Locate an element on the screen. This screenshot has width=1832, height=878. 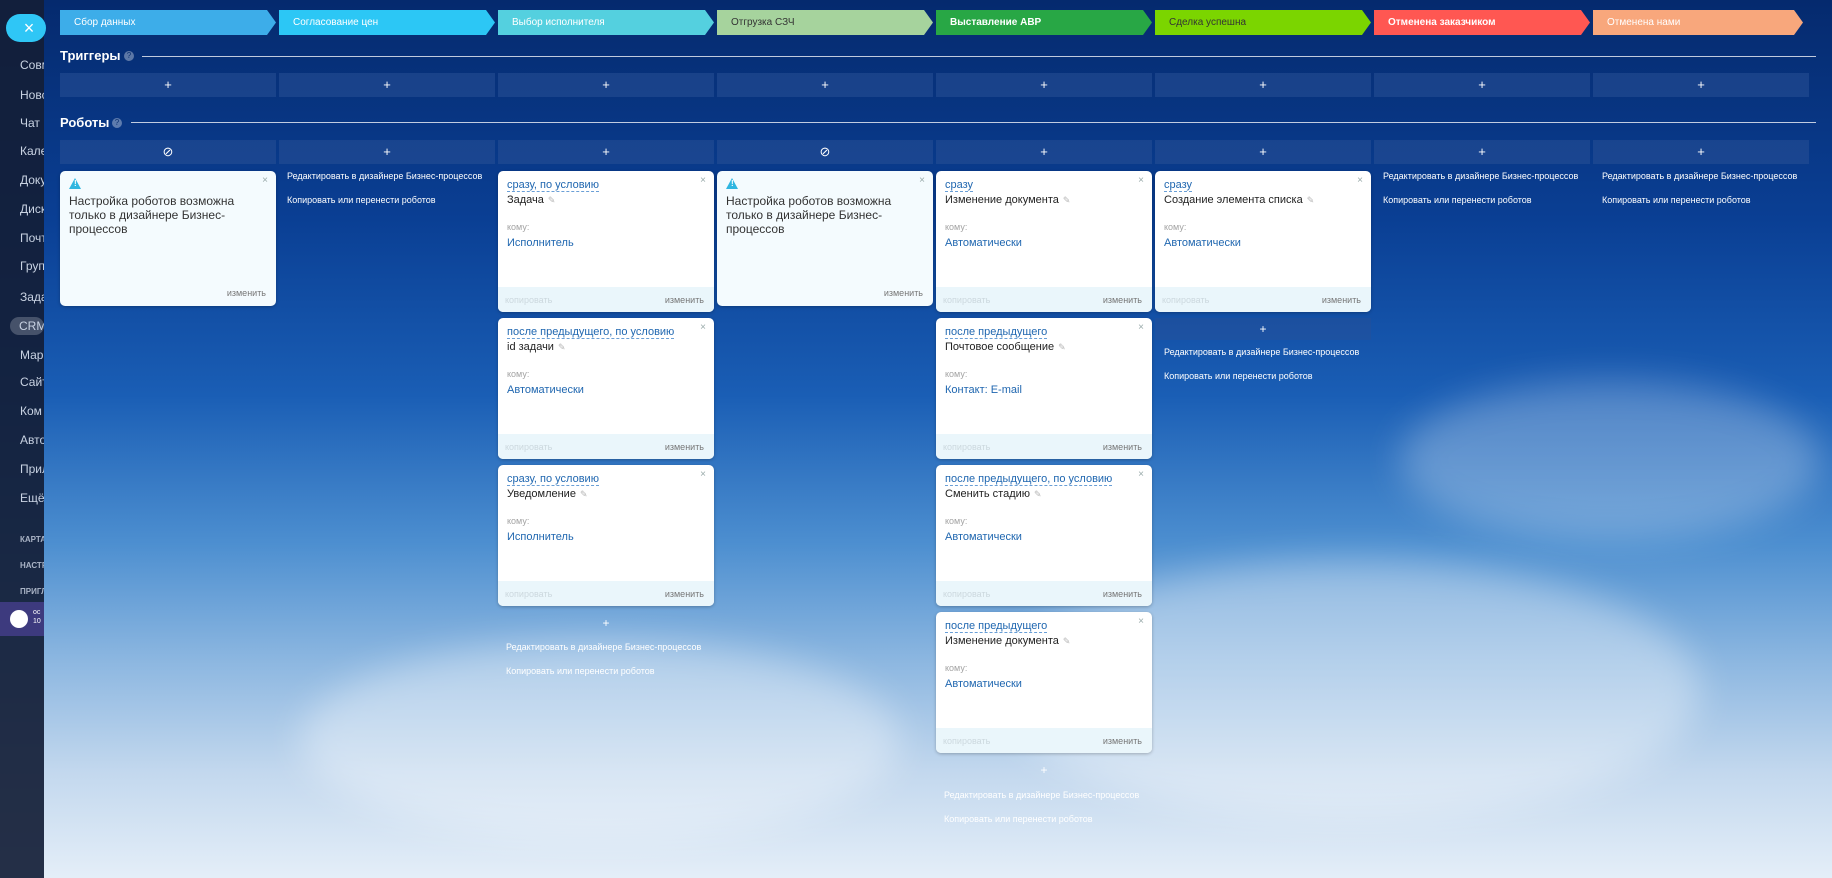
robot-condition: сразу is located at coordinates (1178, 185).